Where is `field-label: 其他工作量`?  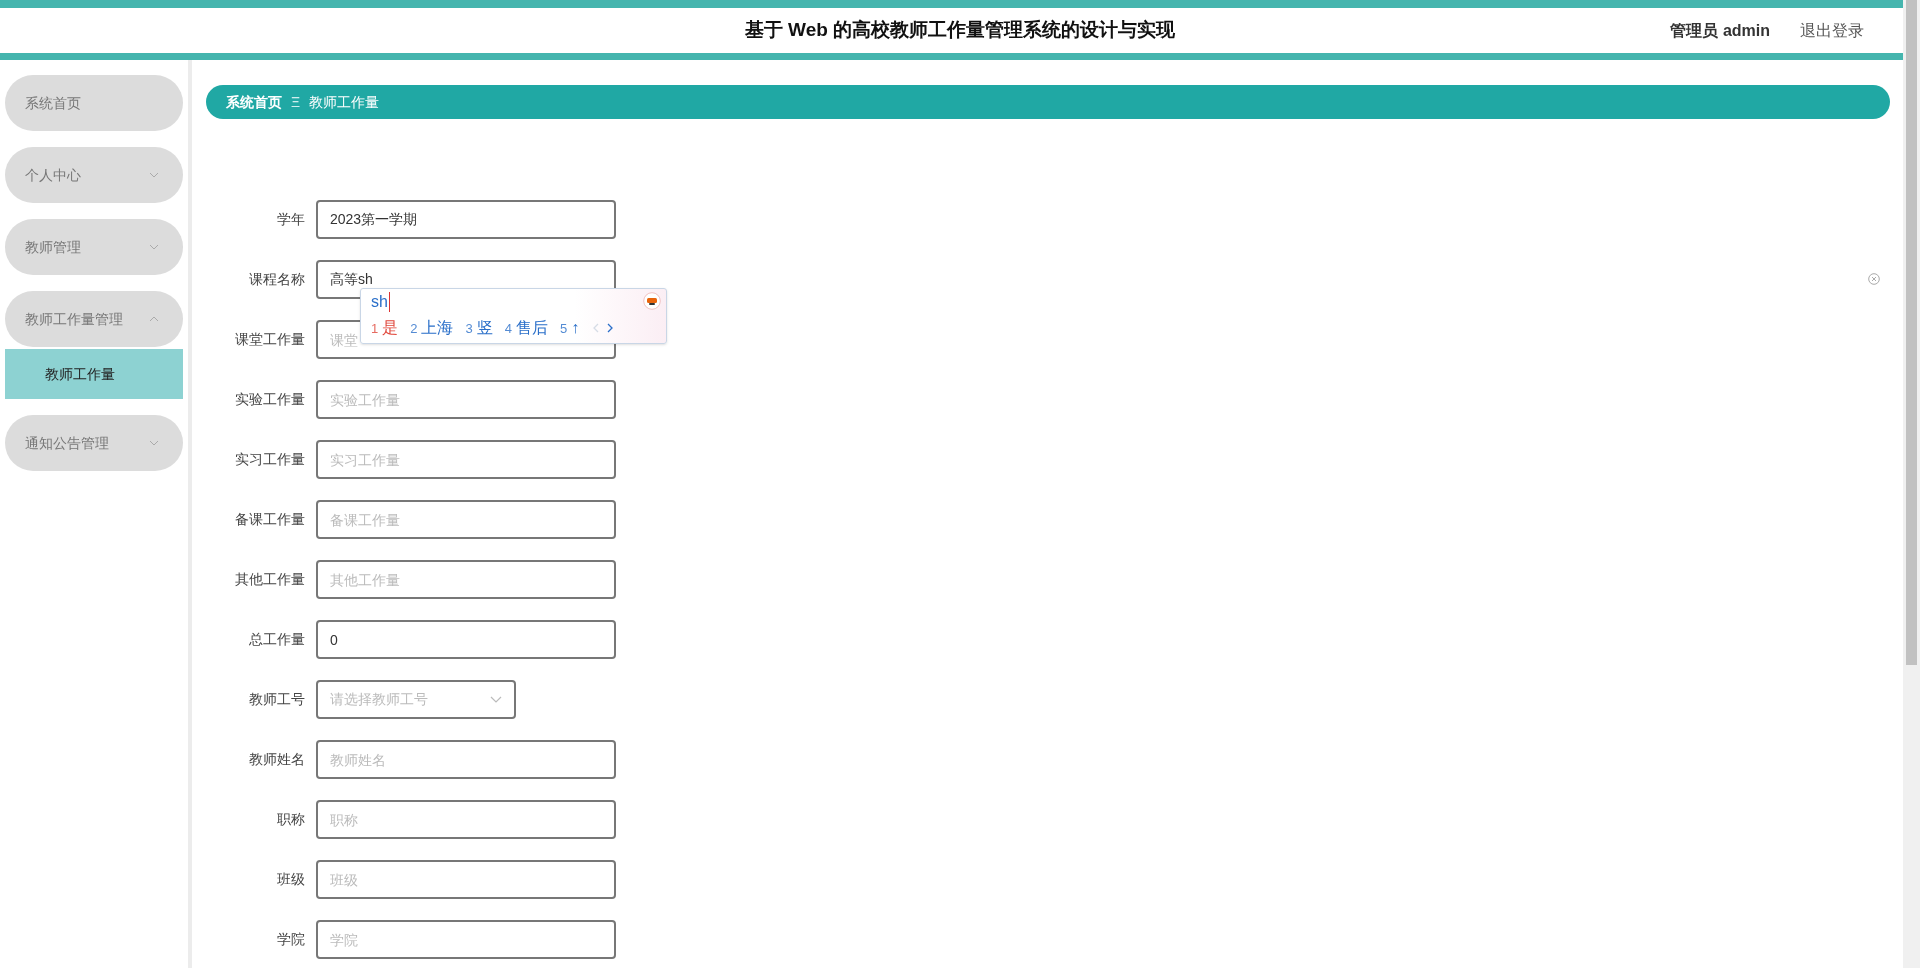 field-label: 其他工作量 is located at coordinates (270, 579).